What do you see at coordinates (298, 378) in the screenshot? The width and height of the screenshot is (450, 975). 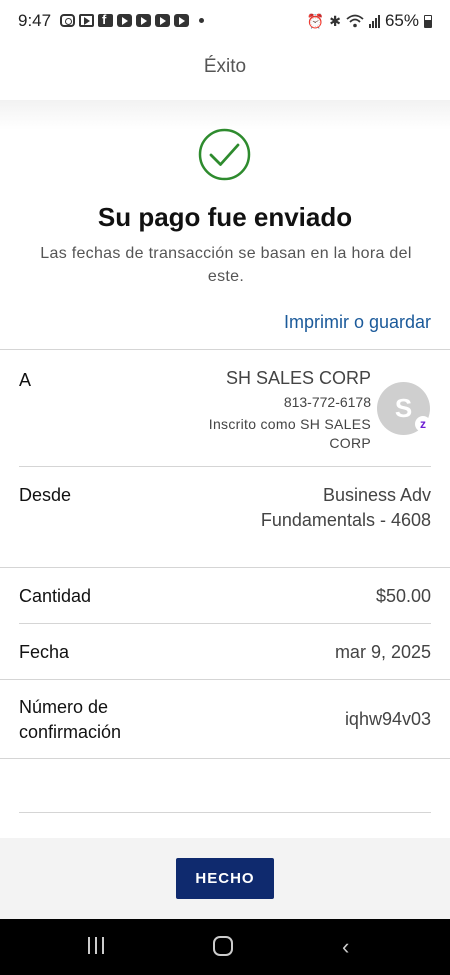 I see `recipient-name: SH SALES CORP` at bounding box center [298, 378].